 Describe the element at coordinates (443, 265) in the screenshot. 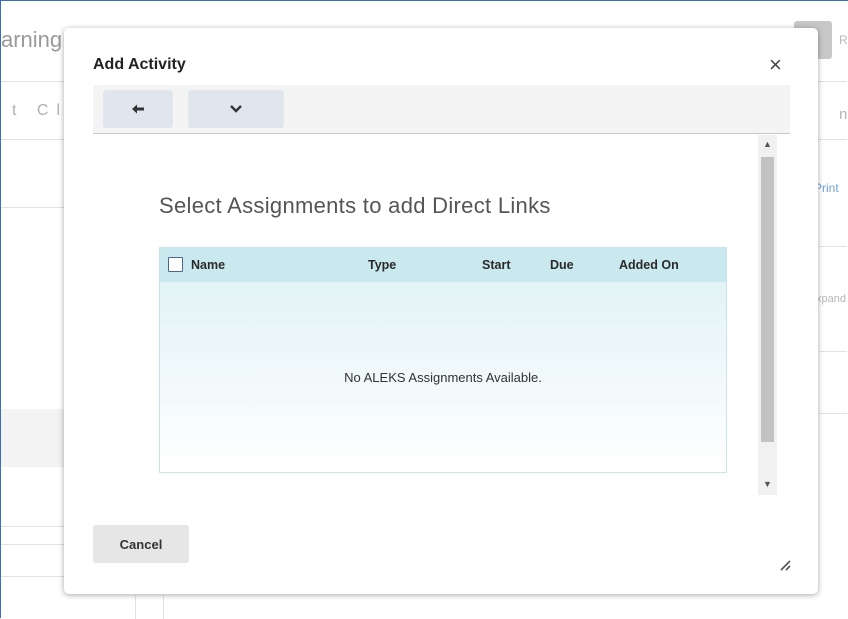

I see `table-header: Name Type Start Due Added On` at that location.